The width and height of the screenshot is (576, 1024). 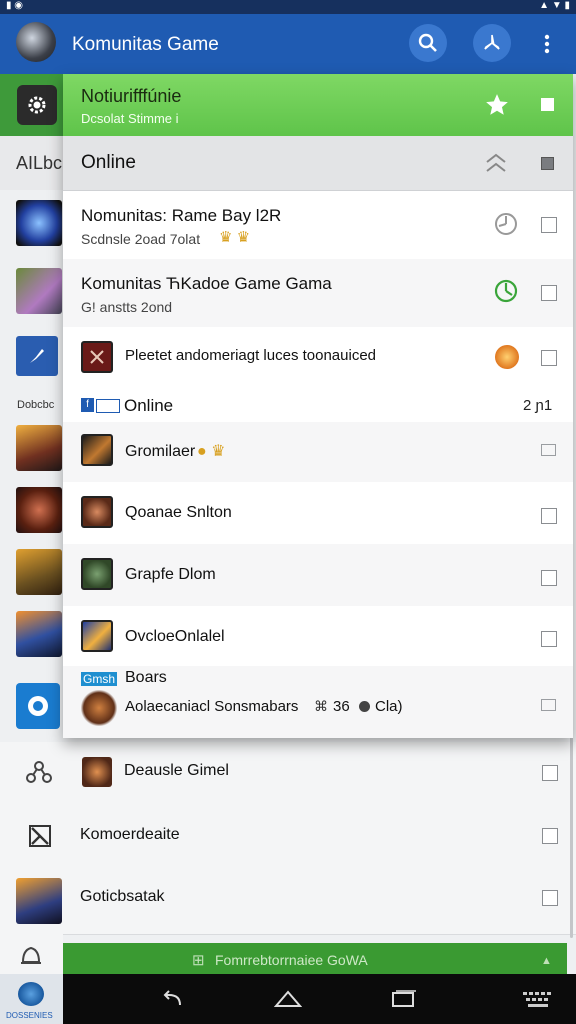 What do you see at coordinates (181, 215) in the screenshot?
I see `item-title: Nomunitas: Rame Bay l2R` at bounding box center [181, 215].